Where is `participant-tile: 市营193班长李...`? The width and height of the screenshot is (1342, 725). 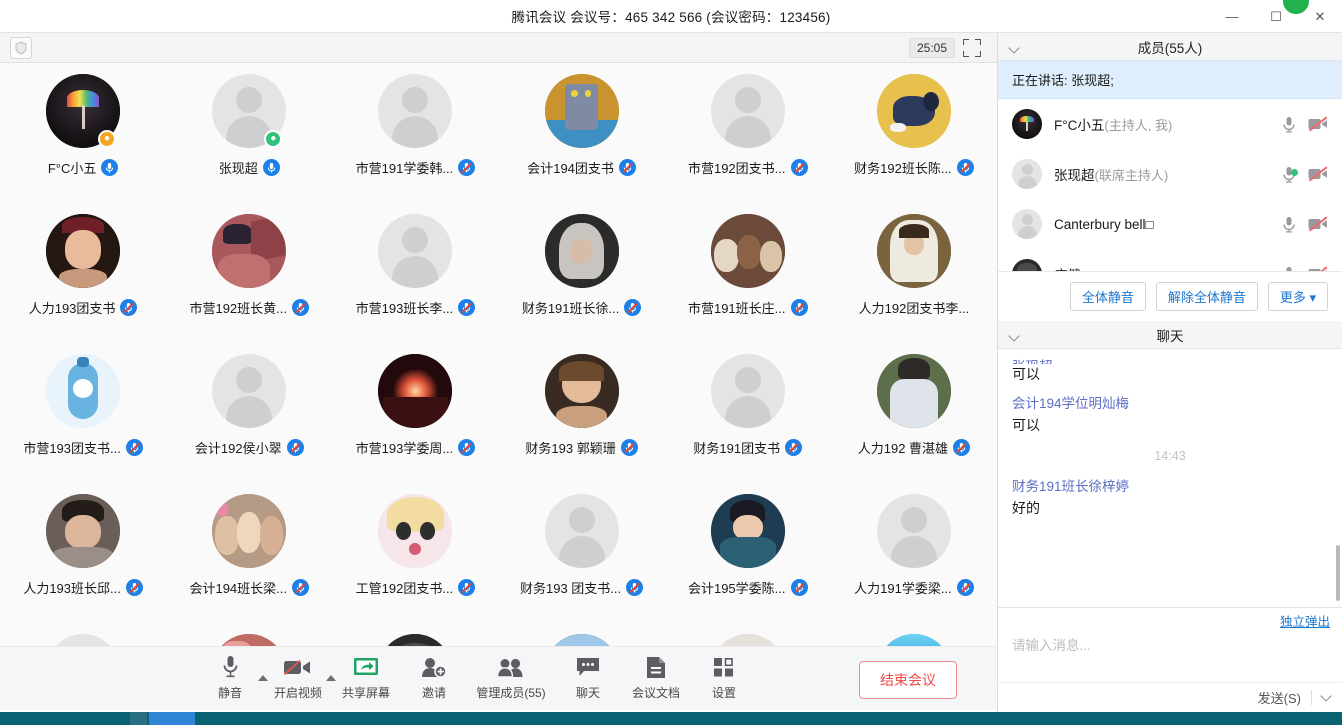
participant-tile: 市营193班长李... is located at coordinates (415, 278).